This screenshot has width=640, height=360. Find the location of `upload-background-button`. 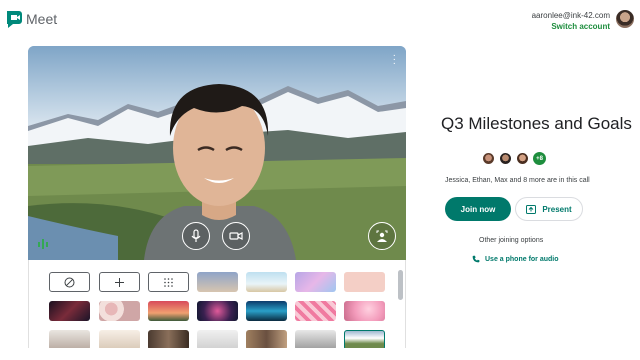

upload-background-button is located at coordinates (119, 282).